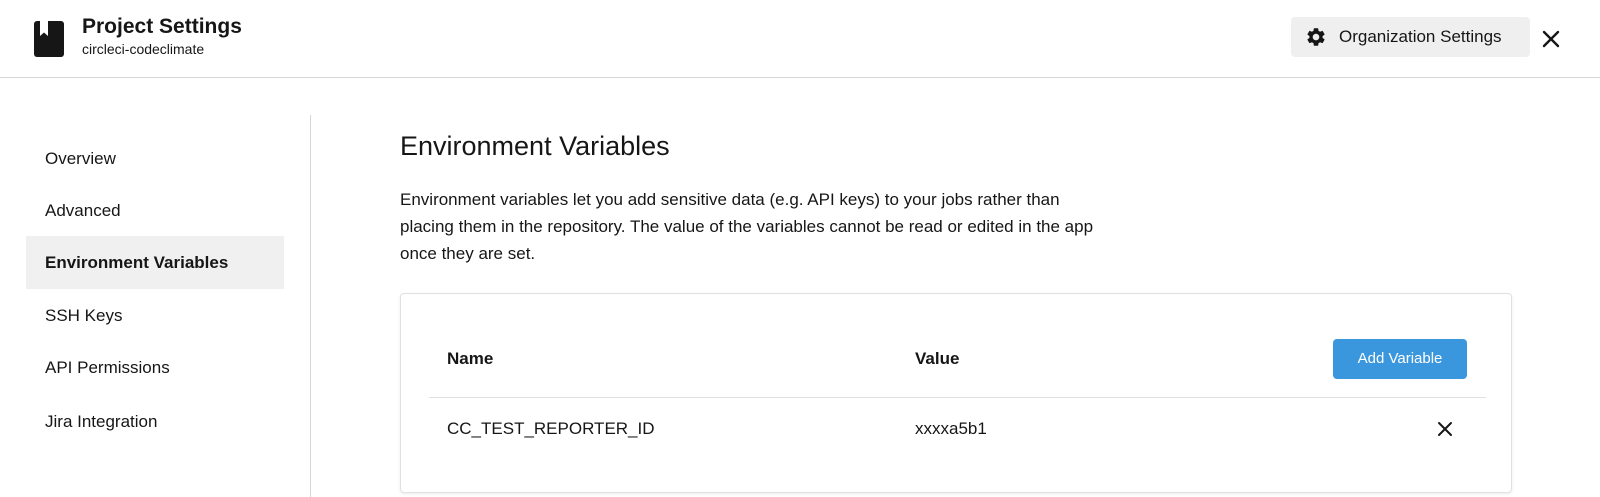 Image resolution: width=1600 pixels, height=497 pixels. I want to click on column-header-value: Value, so click(937, 358).